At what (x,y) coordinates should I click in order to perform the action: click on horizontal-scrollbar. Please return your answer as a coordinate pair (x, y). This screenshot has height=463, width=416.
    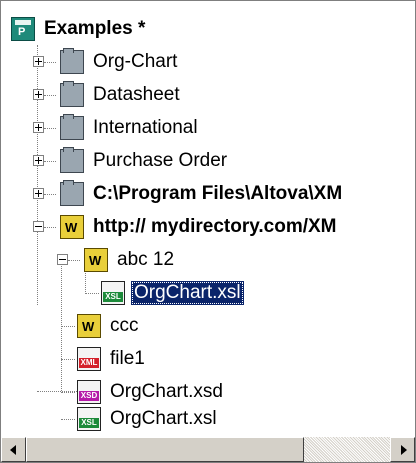
    Looking at the image, I should click on (208, 449).